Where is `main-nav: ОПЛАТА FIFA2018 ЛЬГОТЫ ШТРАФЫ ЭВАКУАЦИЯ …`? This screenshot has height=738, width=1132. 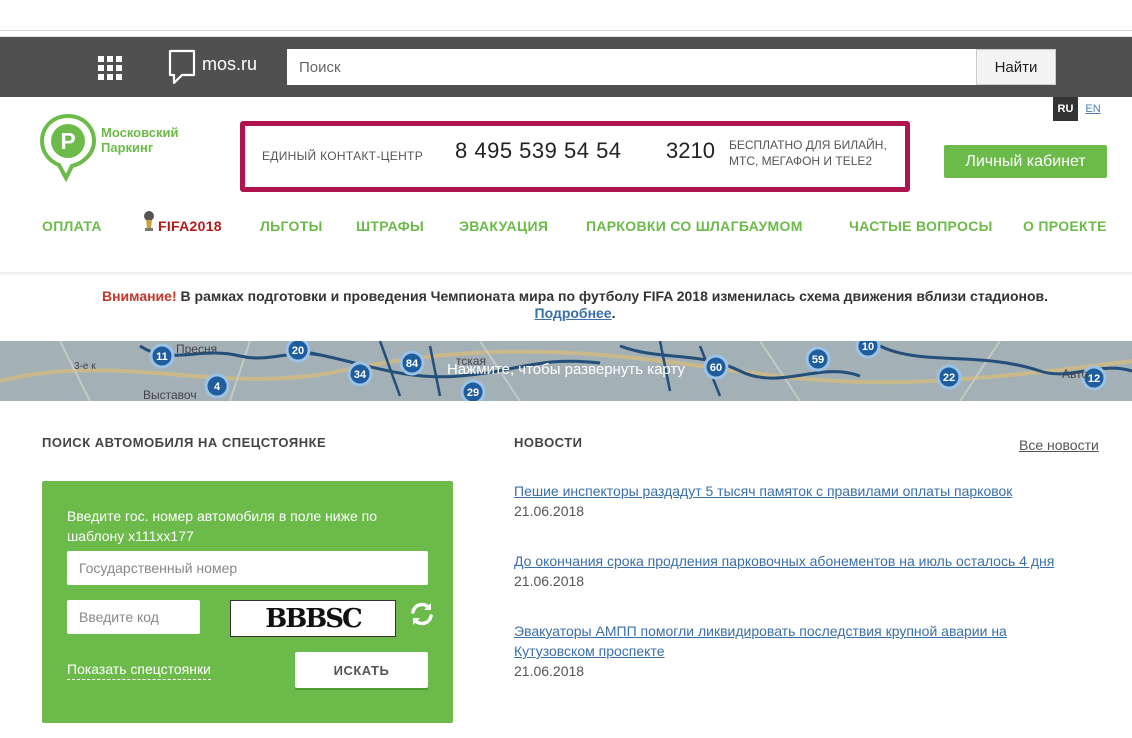 main-nav: ОПЛАТА FIFA2018 ЛЬГОТЫ ШТРАФЫ ЭВАКУАЦИЯ … is located at coordinates (566, 227).